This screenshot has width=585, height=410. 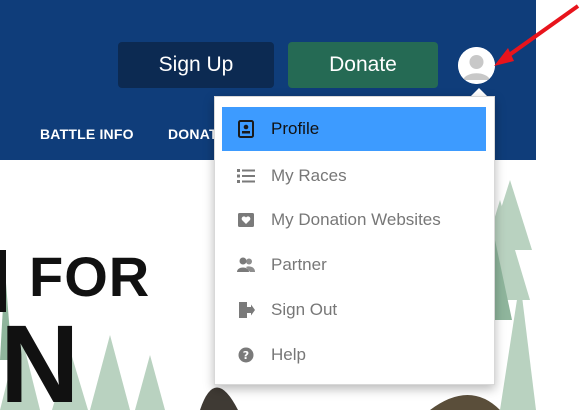 I want to click on menu-item-label: My Donation Websites, so click(x=356, y=219).